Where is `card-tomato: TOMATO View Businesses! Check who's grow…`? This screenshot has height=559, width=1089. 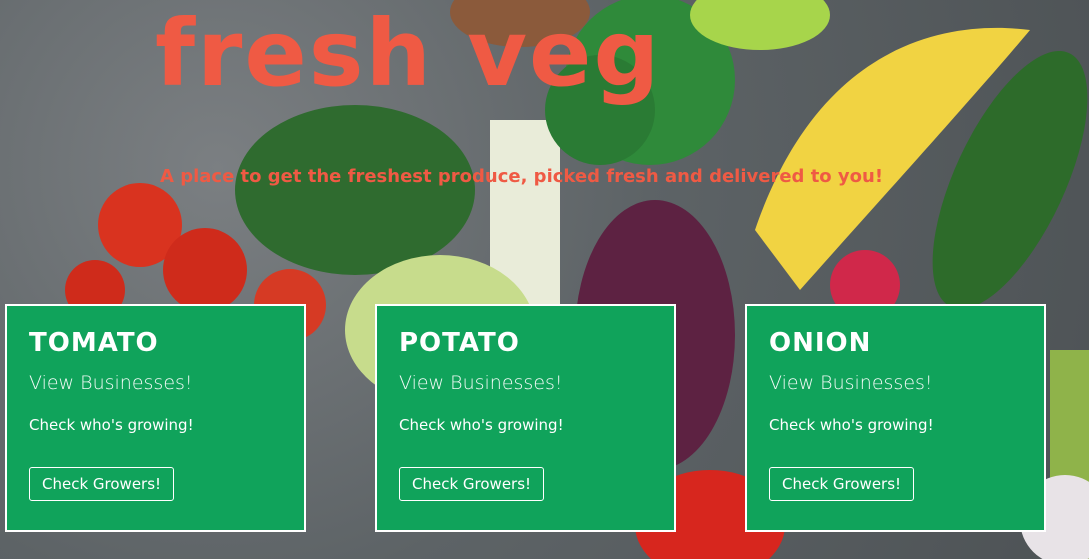 card-tomato: TOMATO View Businesses! Check who's grow… is located at coordinates (155, 418).